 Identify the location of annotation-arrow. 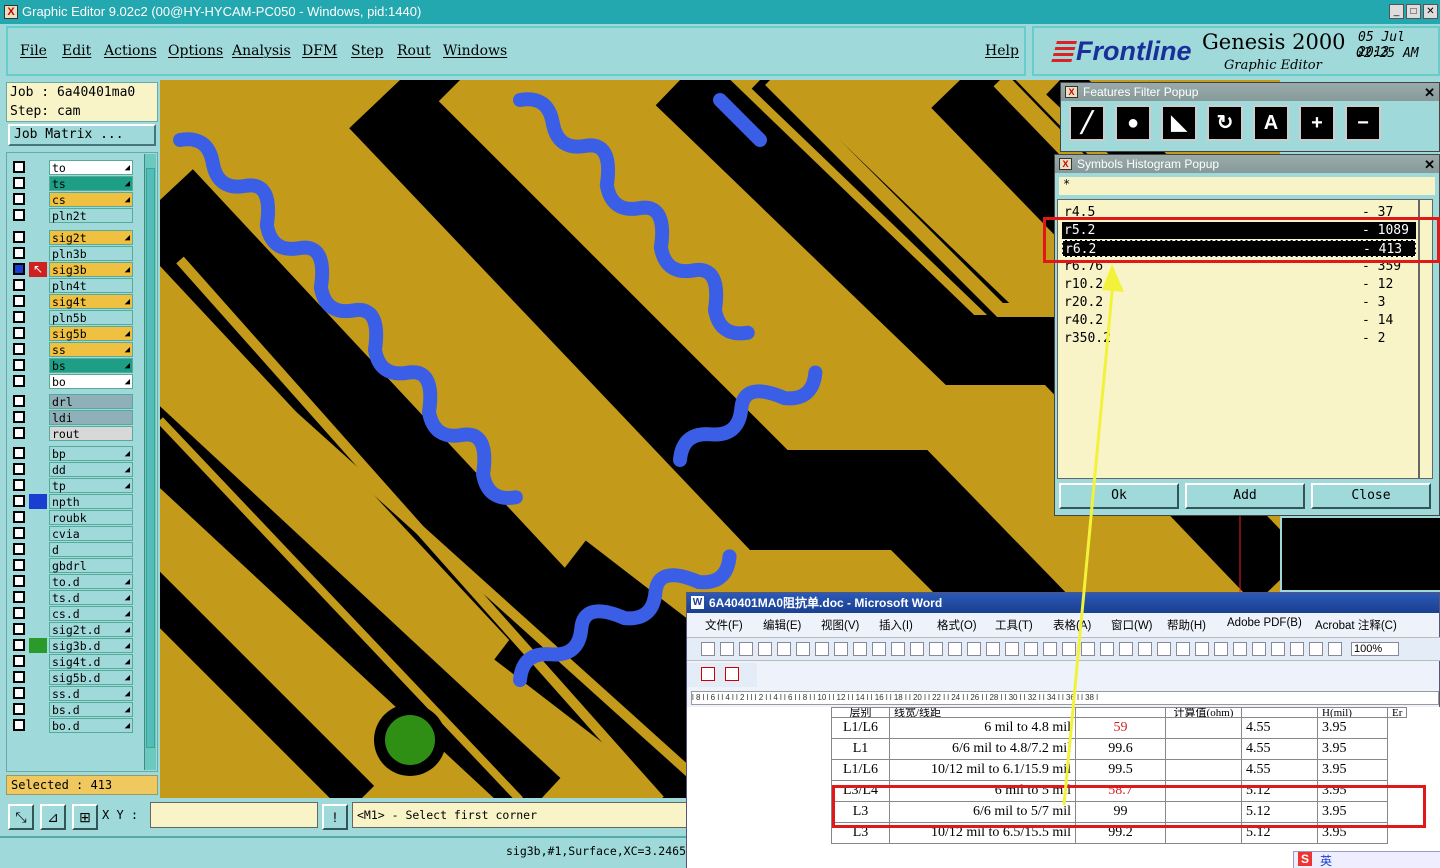
(1093, 535).